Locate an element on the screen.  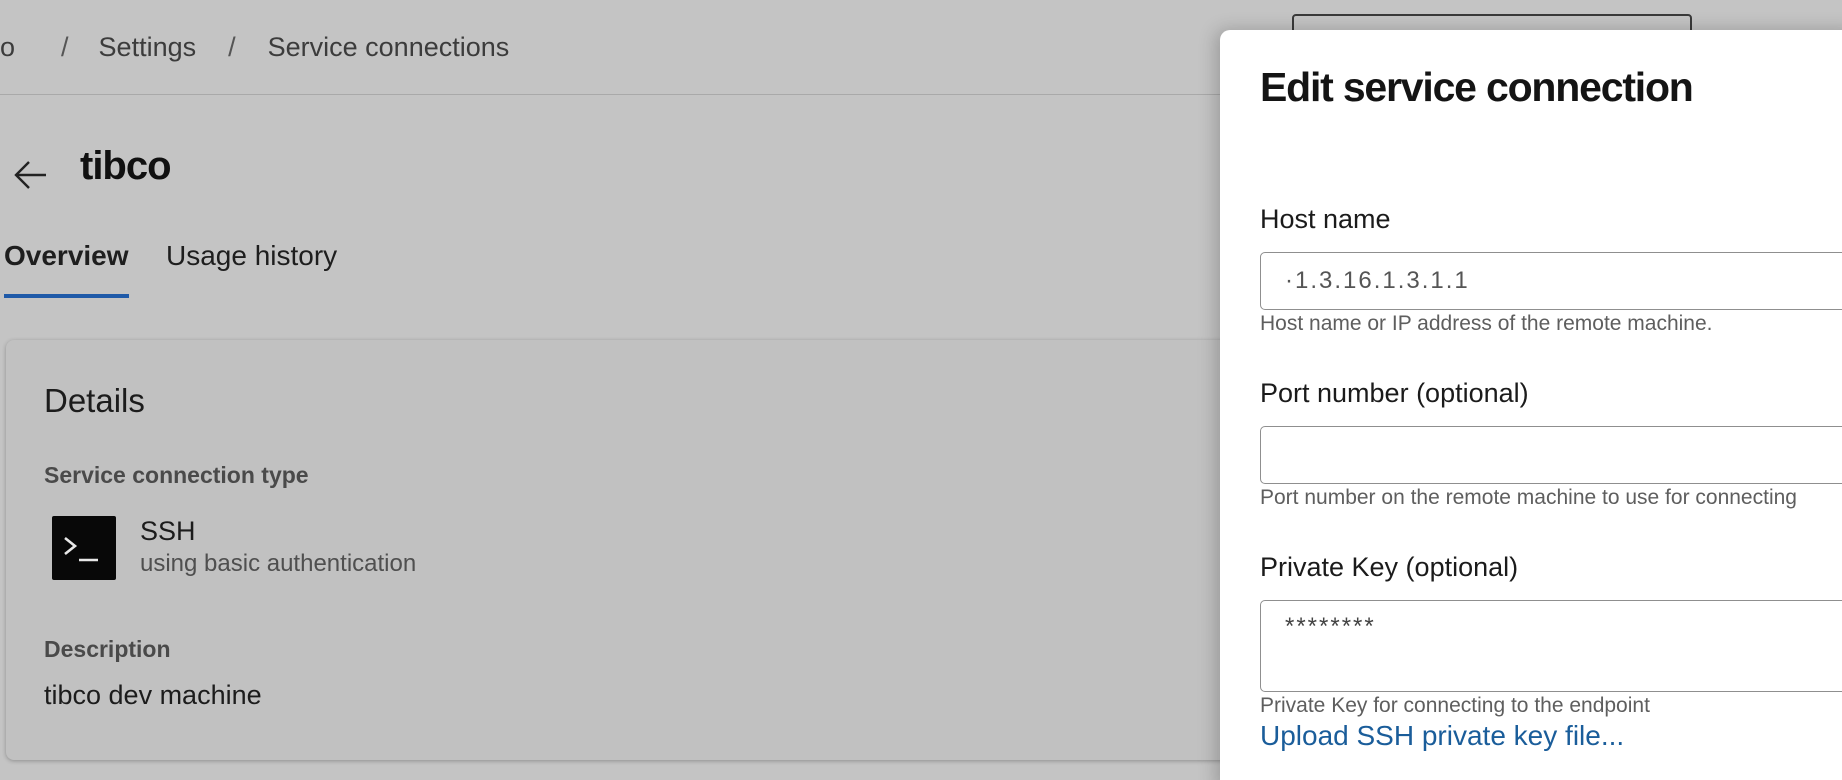
breadcrumb-item-service-connections: Service connections is located at coordinates (389, 47).